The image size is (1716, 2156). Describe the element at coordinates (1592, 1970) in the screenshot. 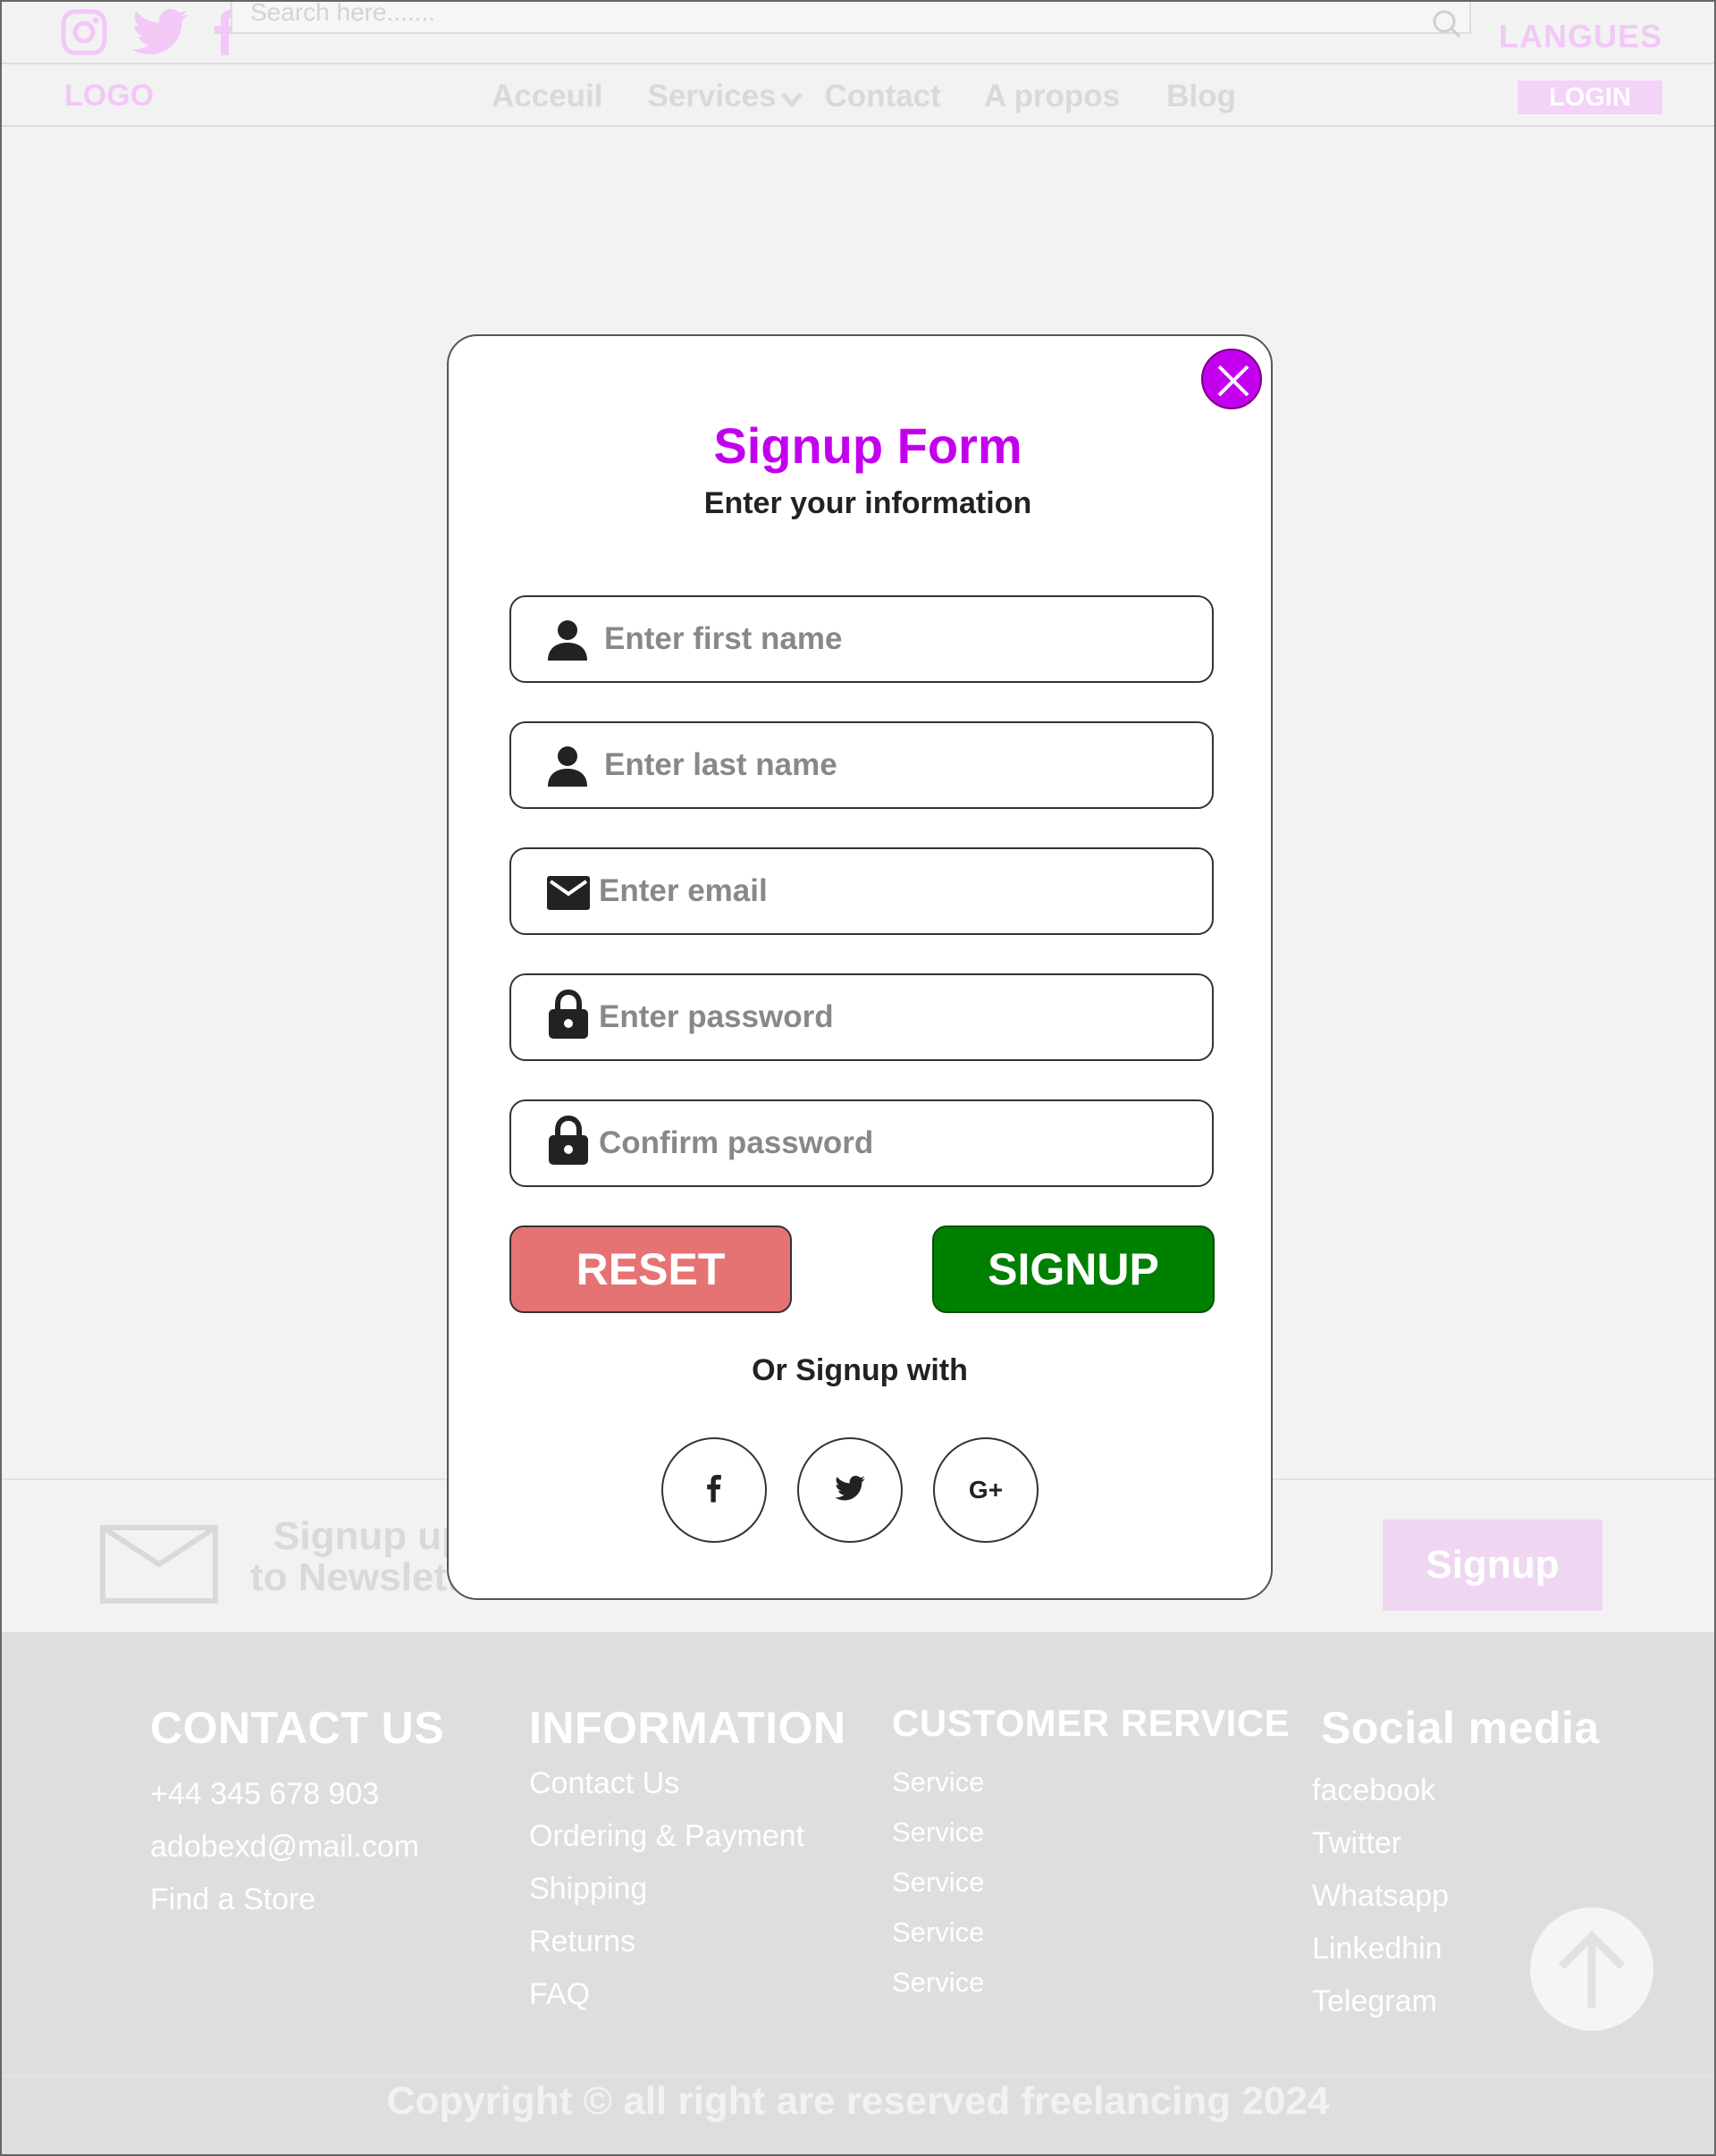

I see `scroll-to-top-button` at that location.